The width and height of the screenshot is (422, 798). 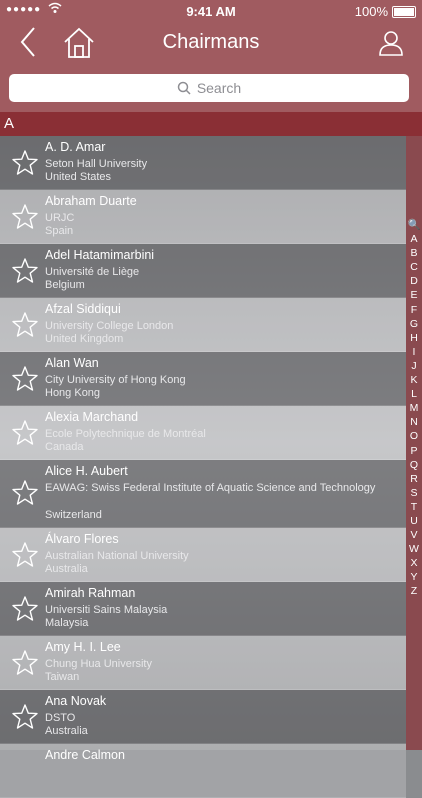 What do you see at coordinates (203, 771) in the screenshot?
I see `list-item: Andre Calmon` at bounding box center [203, 771].